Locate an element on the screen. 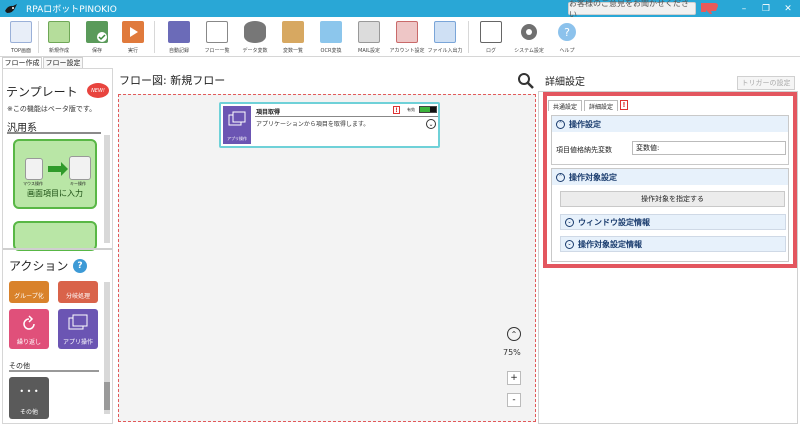  panel-divider is located at coordinates (57, 249).